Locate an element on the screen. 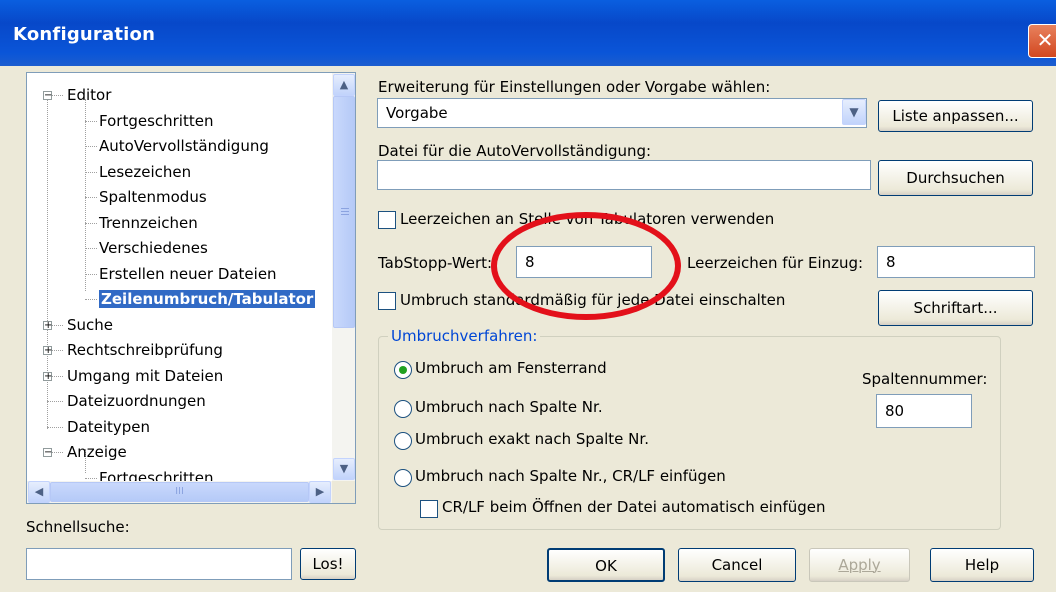 Image resolution: width=1056 pixels, height=592 pixels. hscroll-thumb: III is located at coordinates (179, 492).